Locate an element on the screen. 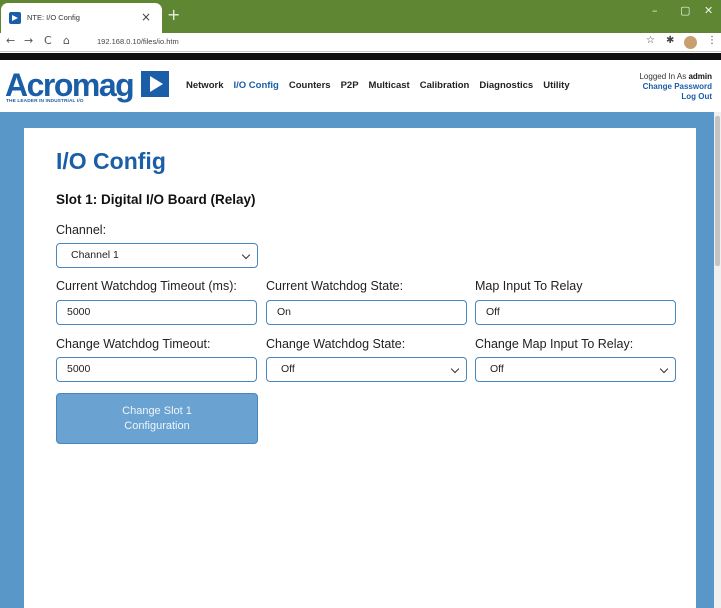 The width and height of the screenshot is (721, 608). nav-io-config: I/O Config is located at coordinates (255, 87).